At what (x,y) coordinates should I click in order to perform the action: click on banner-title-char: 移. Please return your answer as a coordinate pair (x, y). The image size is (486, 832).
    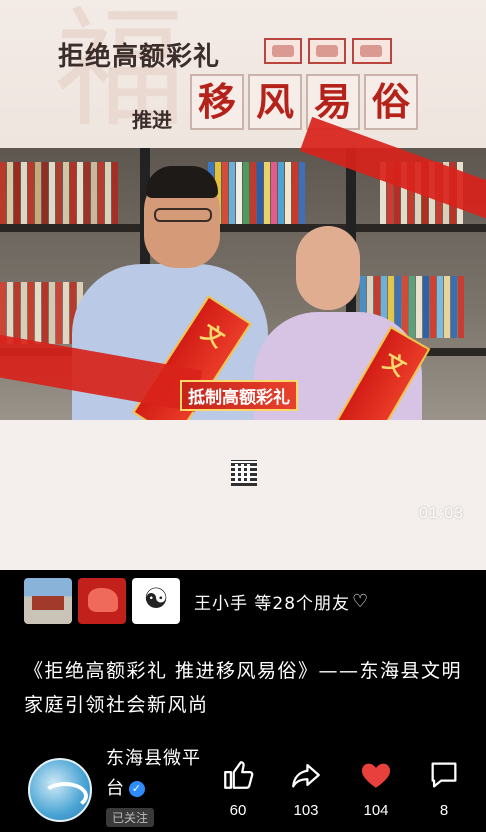
    Looking at the image, I should click on (217, 102).